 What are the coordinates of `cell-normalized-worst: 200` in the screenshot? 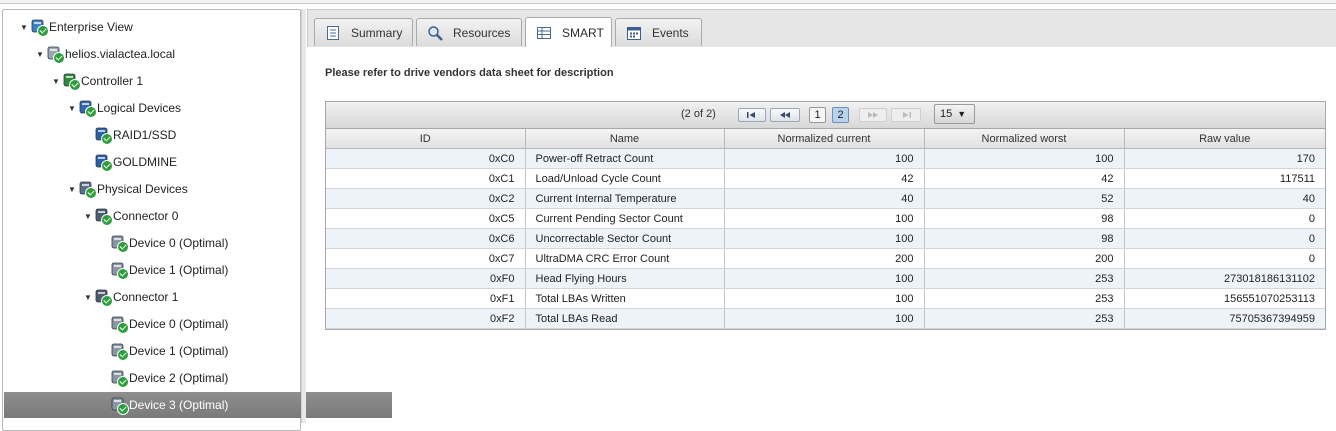 It's located at (1024, 258).